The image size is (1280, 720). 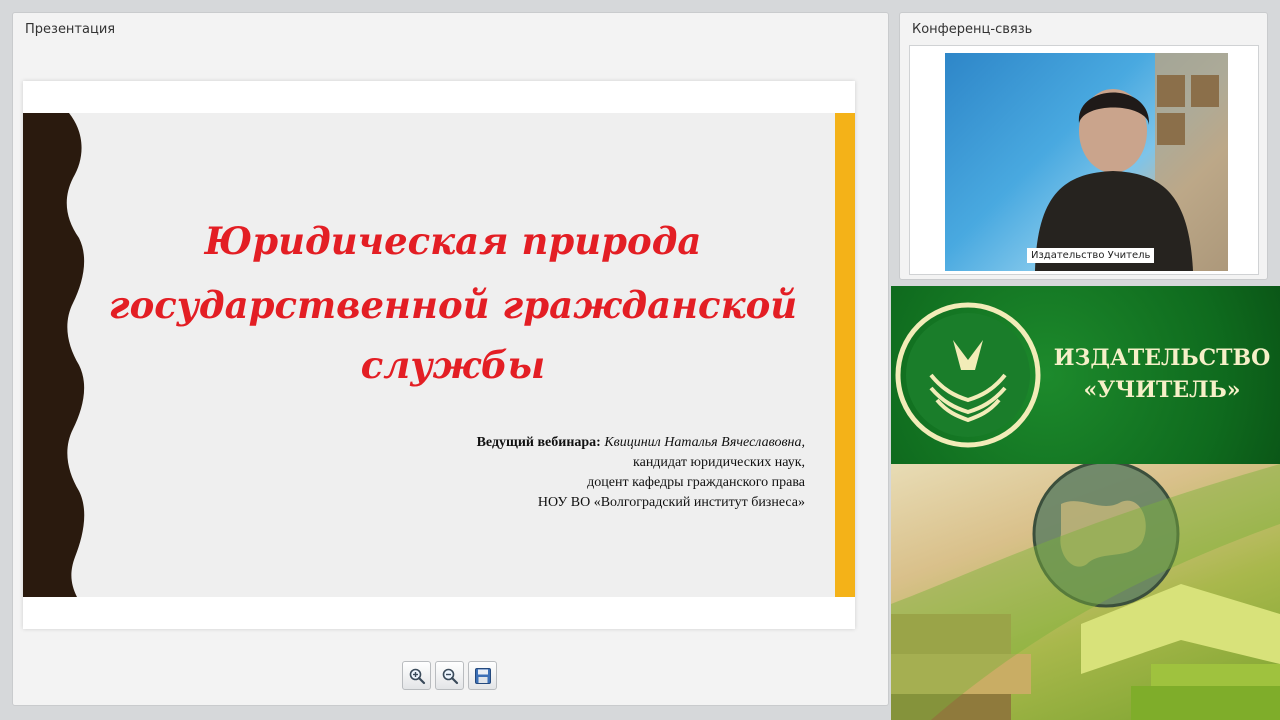 What do you see at coordinates (968, 375) in the screenshot?
I see `publisher-logo-icon` at bounding box center [968, 375].